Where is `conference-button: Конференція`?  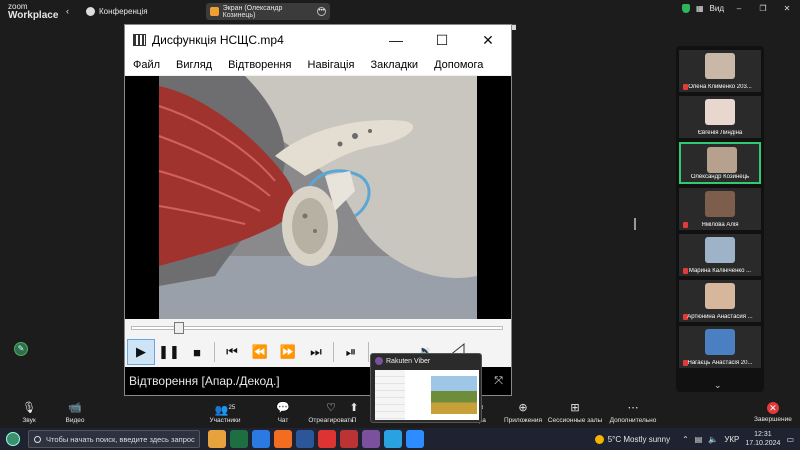
conference-button: Конференція is located at coordinates (117, 11).